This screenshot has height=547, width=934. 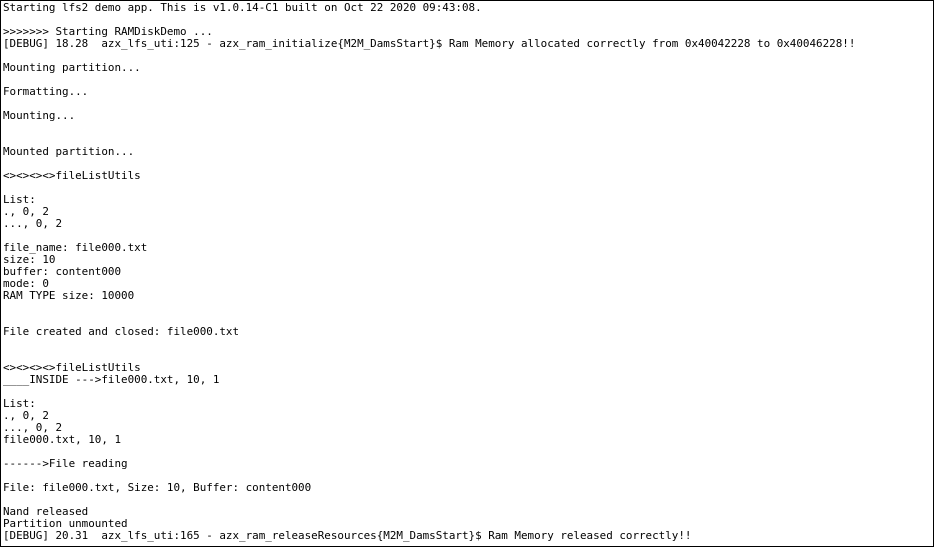 I want to click on terminal-line: ------>File reading, so click(x=65, y=464).